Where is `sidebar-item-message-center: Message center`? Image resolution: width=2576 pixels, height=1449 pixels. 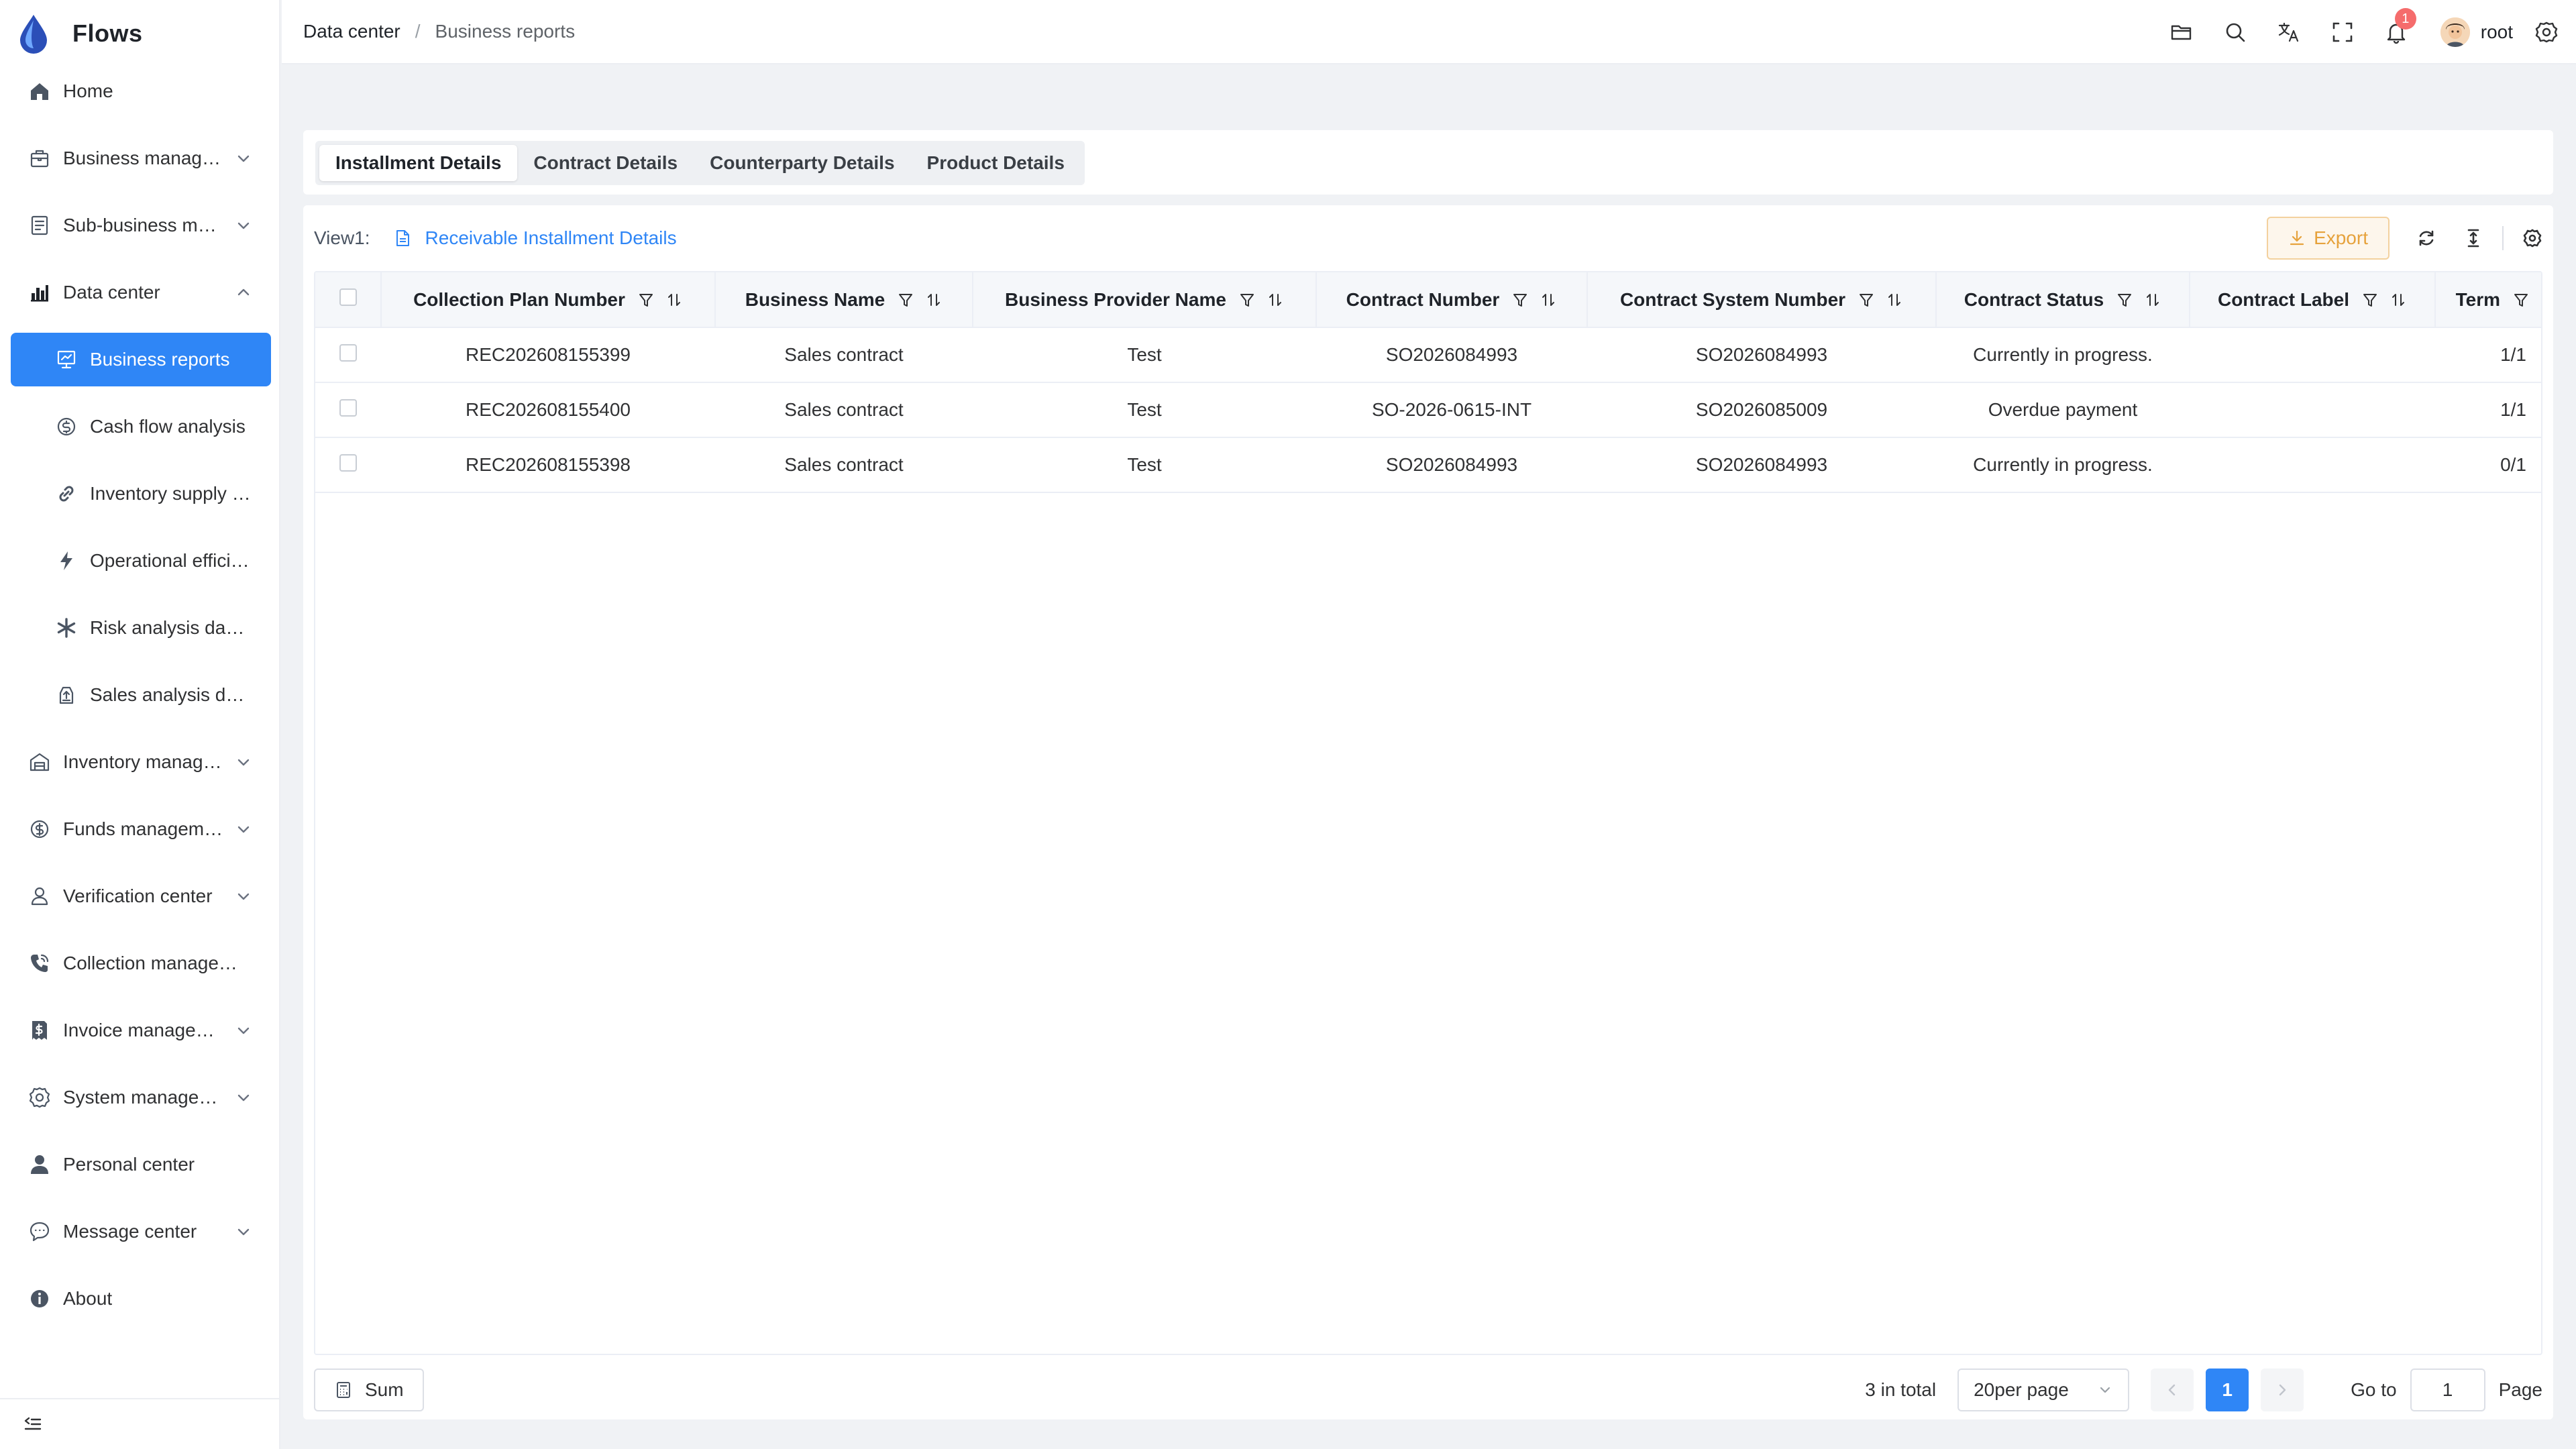 sidebar-item-message-center: Message center is located at coordinates (141, 1231).